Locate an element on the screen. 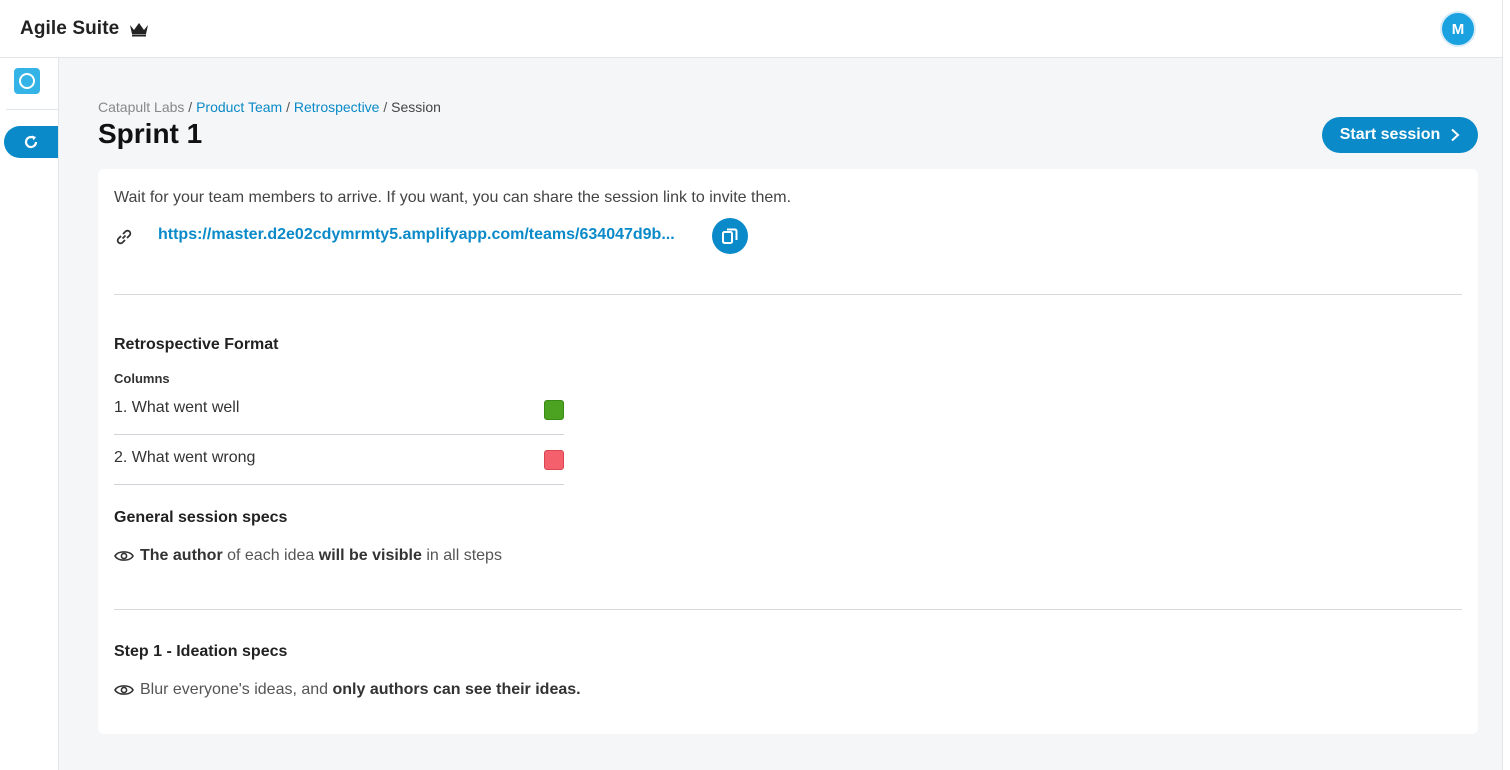 The image size is (1510, 770). general-specs-title: General session specs is located at coordinates (201, 517).